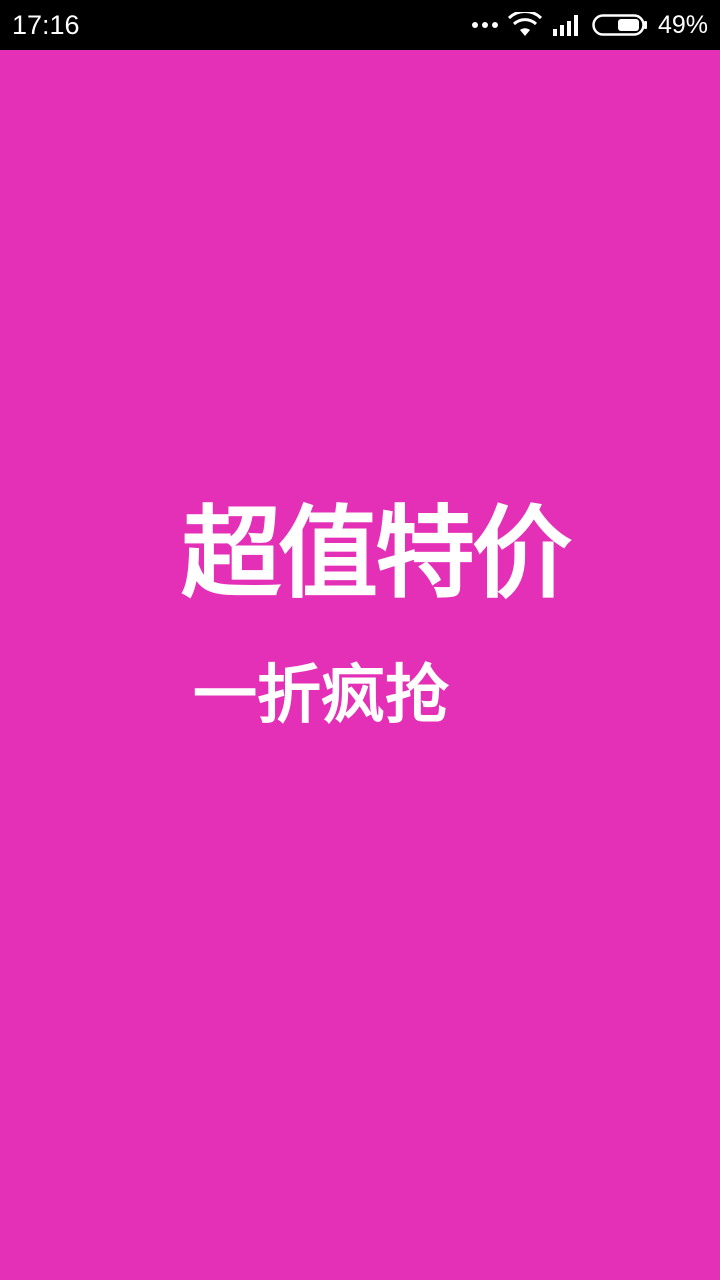 The image size is (720, 1280). What do you see at coordinates (619, 25) in the screenshot?
I see `battery-icon` at bounding box center [619, 25].